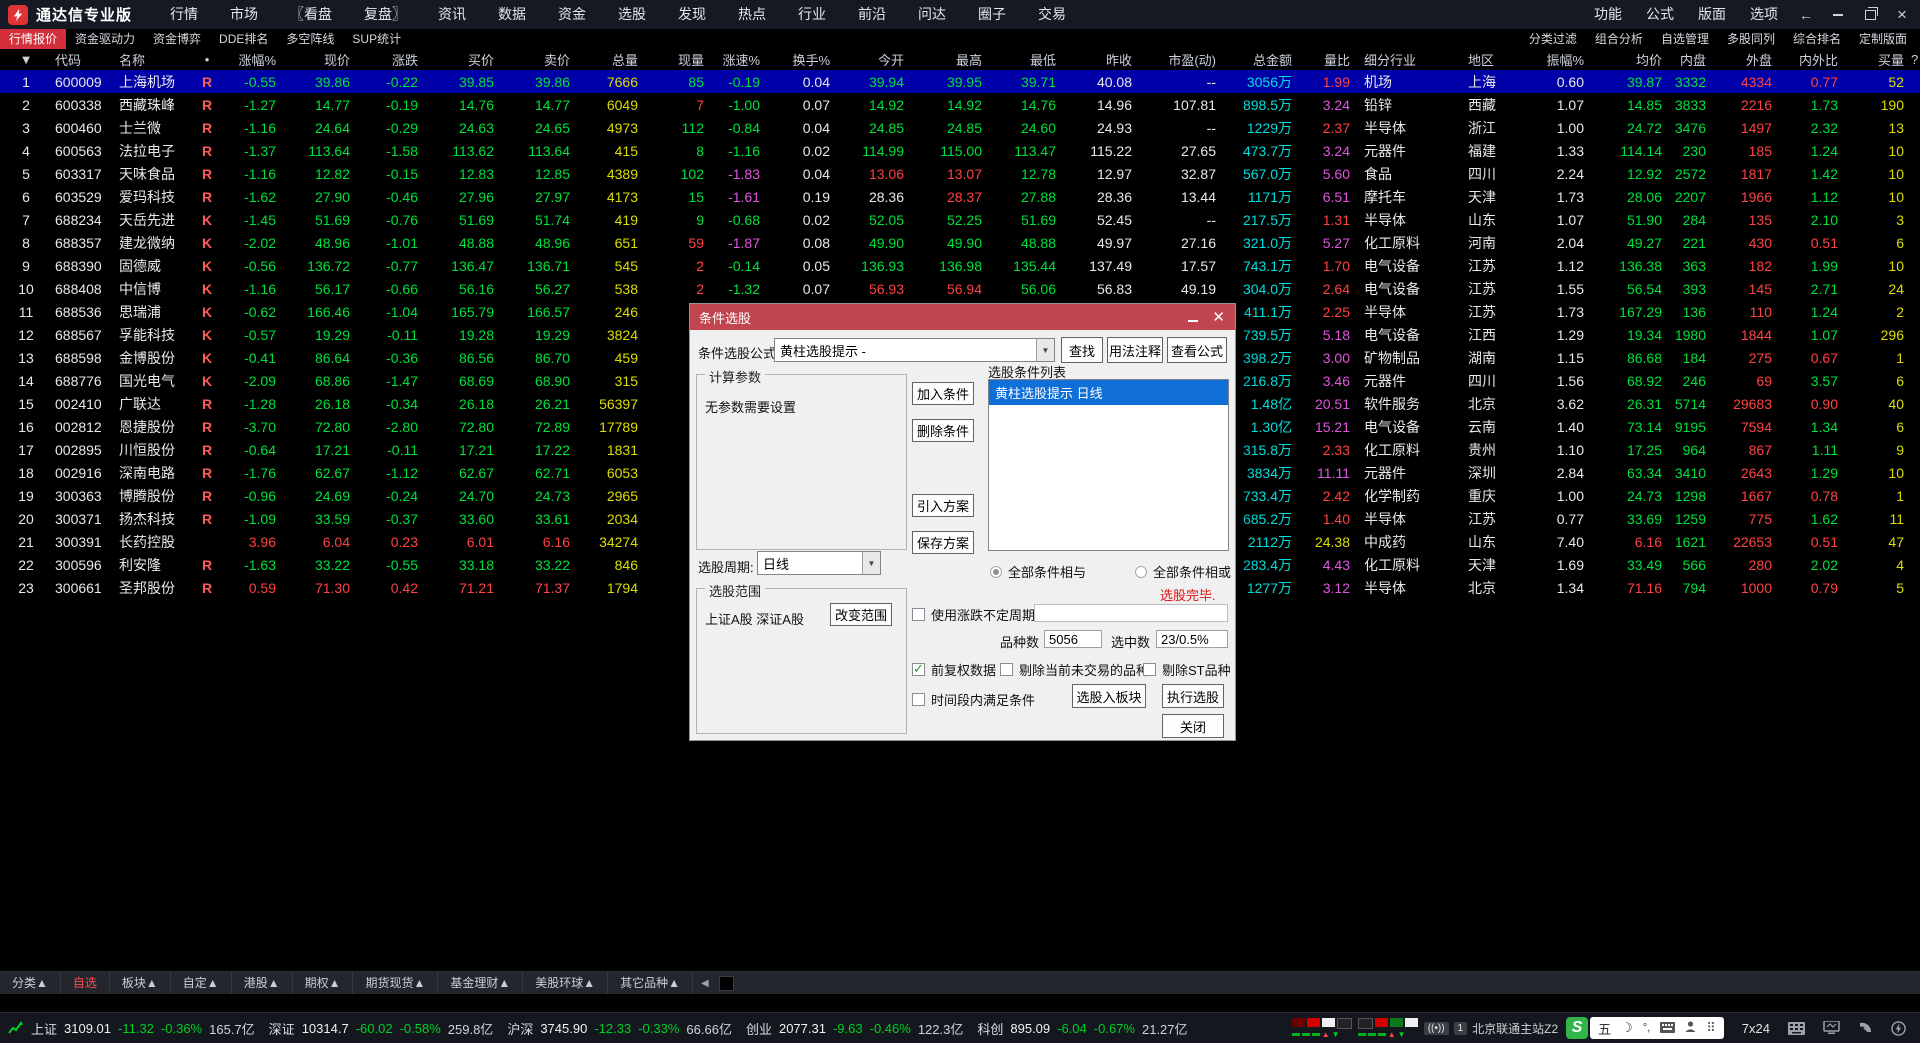 Image resolution: width=1920 pixels, height=1043 pixels. I want to click on period-combo: 日线 ▼, so click(819, 563).